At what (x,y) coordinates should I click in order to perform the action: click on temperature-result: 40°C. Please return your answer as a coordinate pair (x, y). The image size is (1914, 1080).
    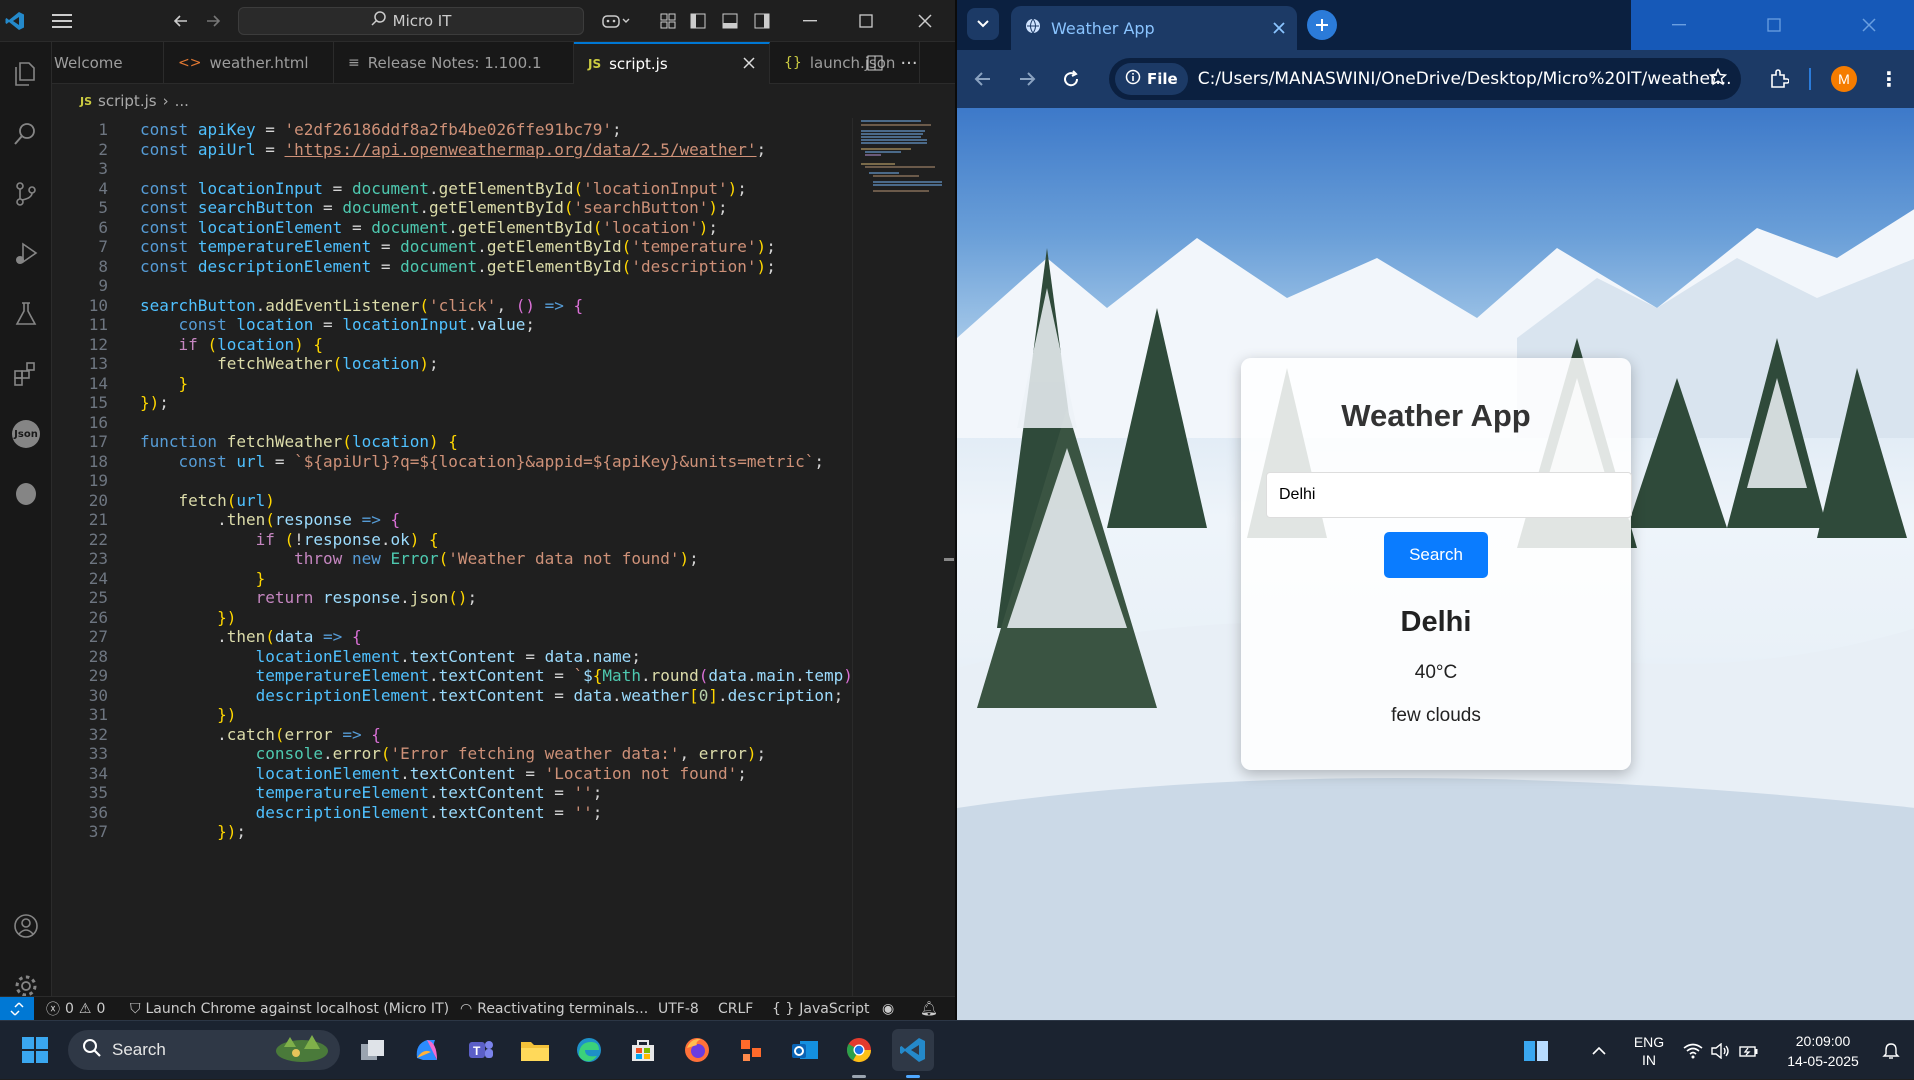
    Looking at the image, I should click on (1436, 672).